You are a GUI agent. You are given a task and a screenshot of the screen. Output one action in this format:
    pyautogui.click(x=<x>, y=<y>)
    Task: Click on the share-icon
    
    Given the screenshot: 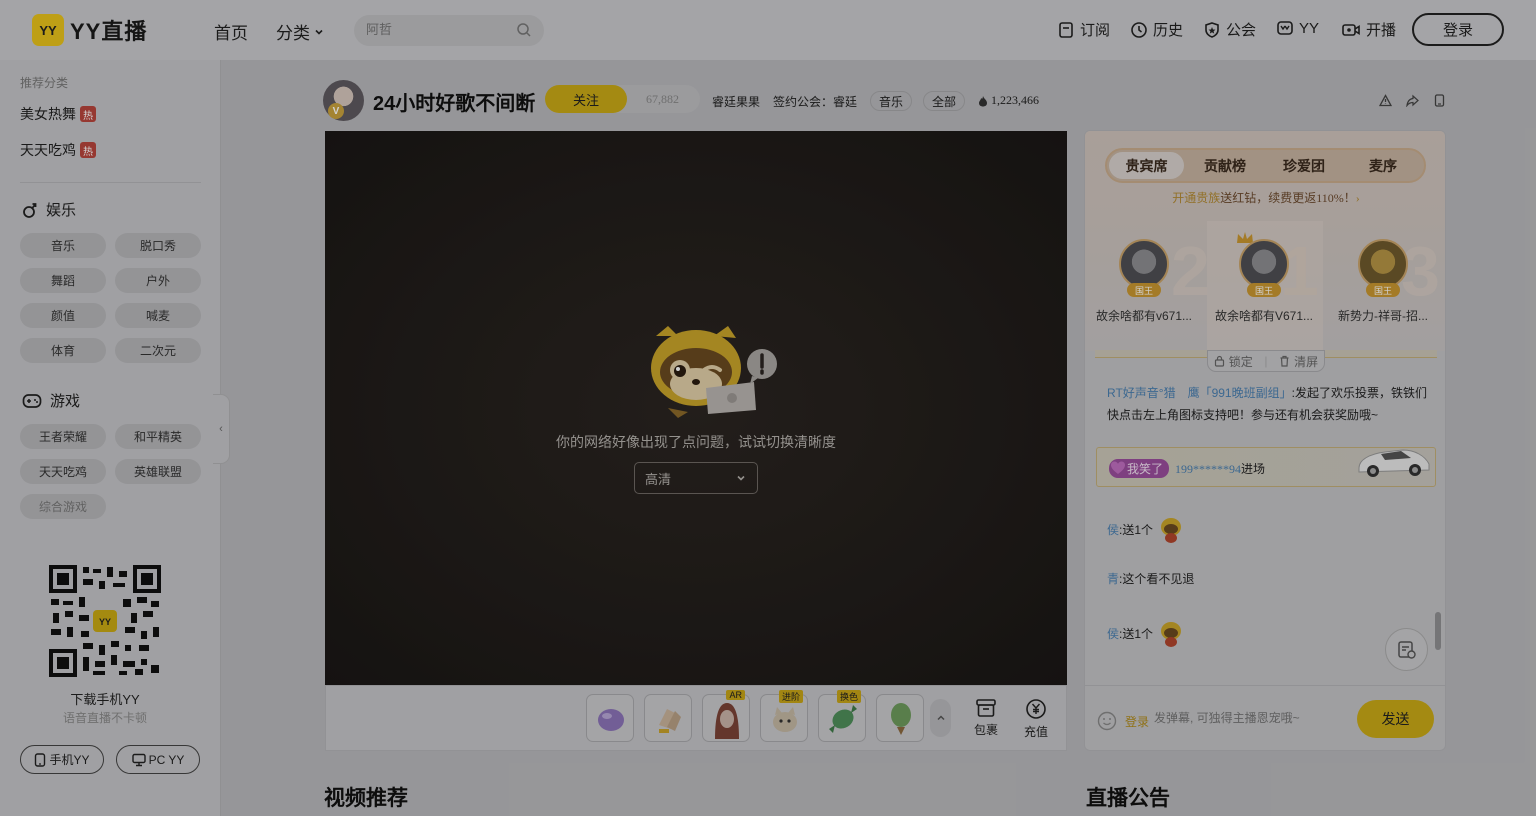 What is the action you would take?
    pyautogui.click(x=1412, y=100)
    